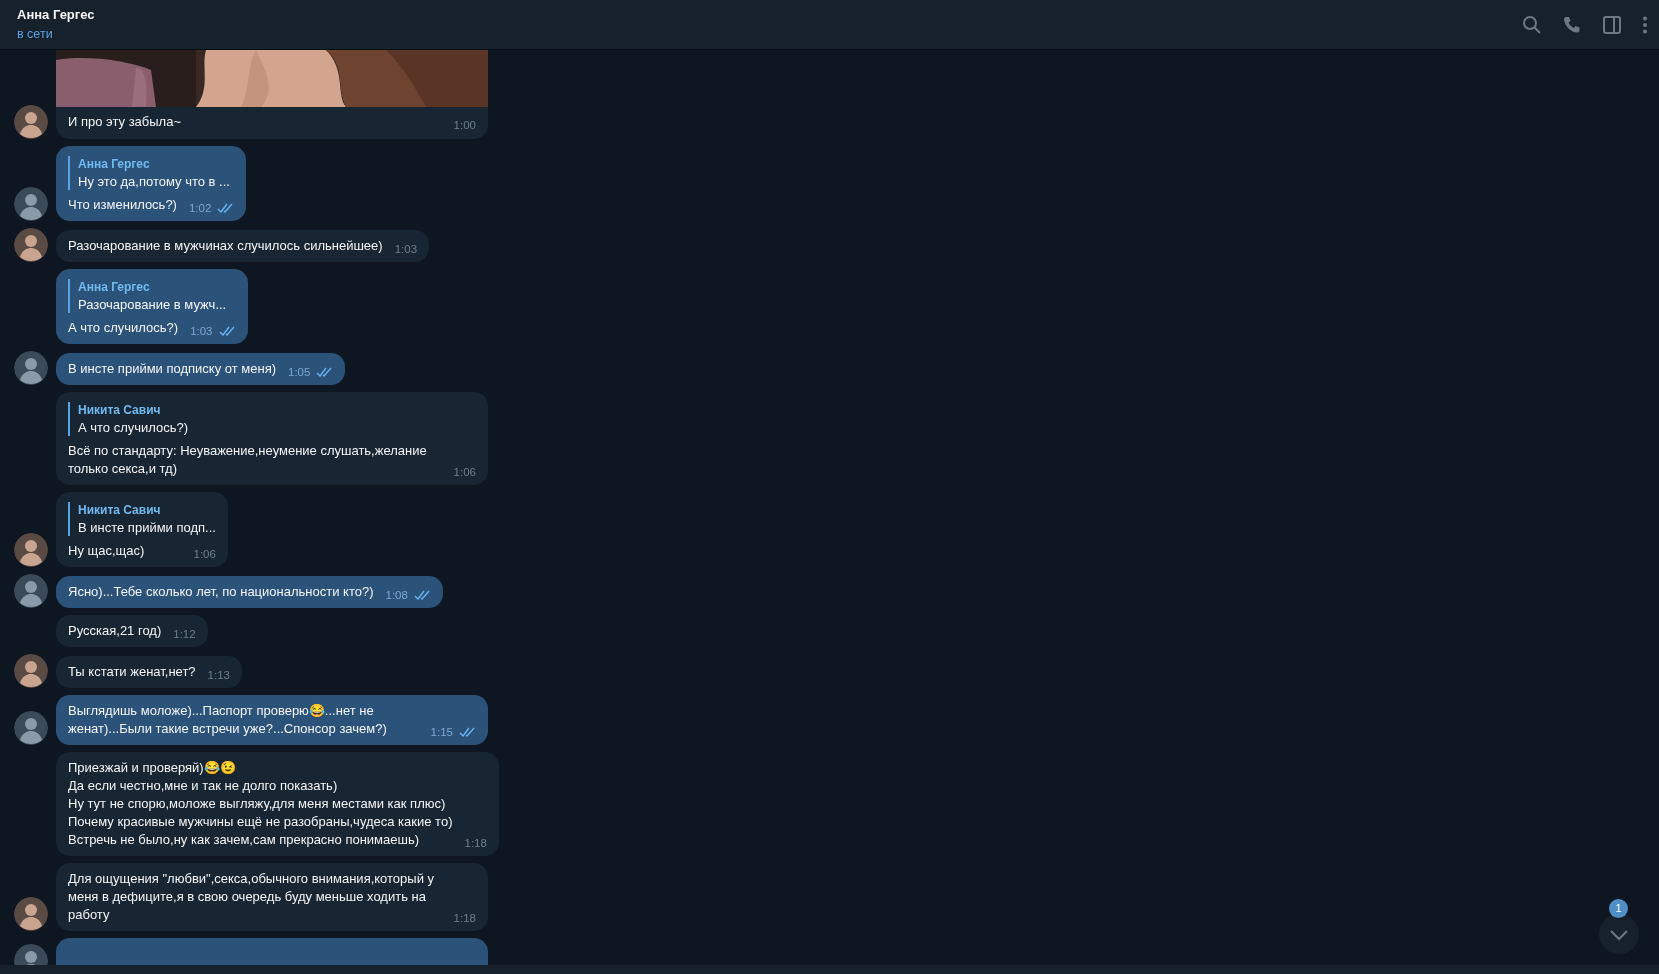 The width and height of the screenshot is (1659, 974). I want to click on unread-badge: 1, so click(1618, 908).